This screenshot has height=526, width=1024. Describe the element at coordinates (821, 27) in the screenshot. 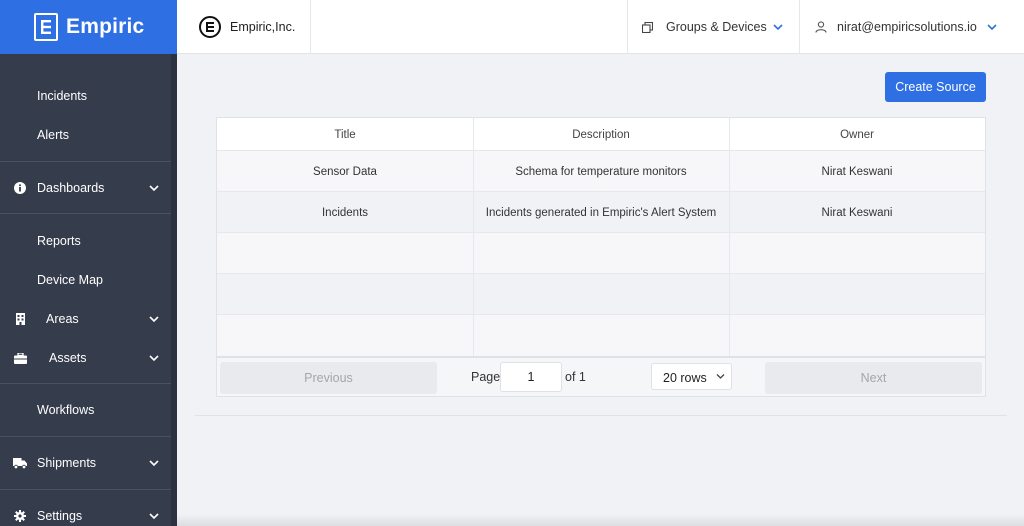

I see `user-icon` at that location.